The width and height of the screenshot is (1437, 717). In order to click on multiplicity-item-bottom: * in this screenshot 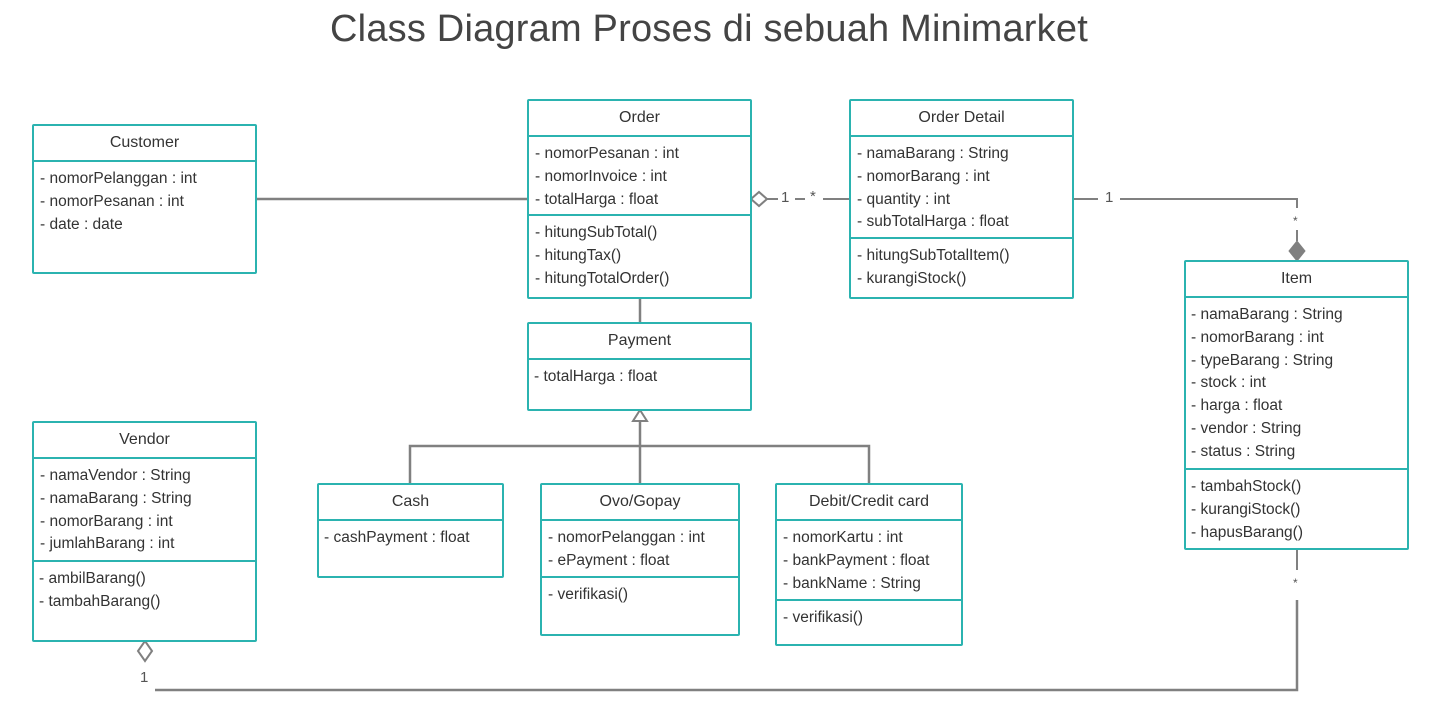, I will do `click(1295, 583)`.